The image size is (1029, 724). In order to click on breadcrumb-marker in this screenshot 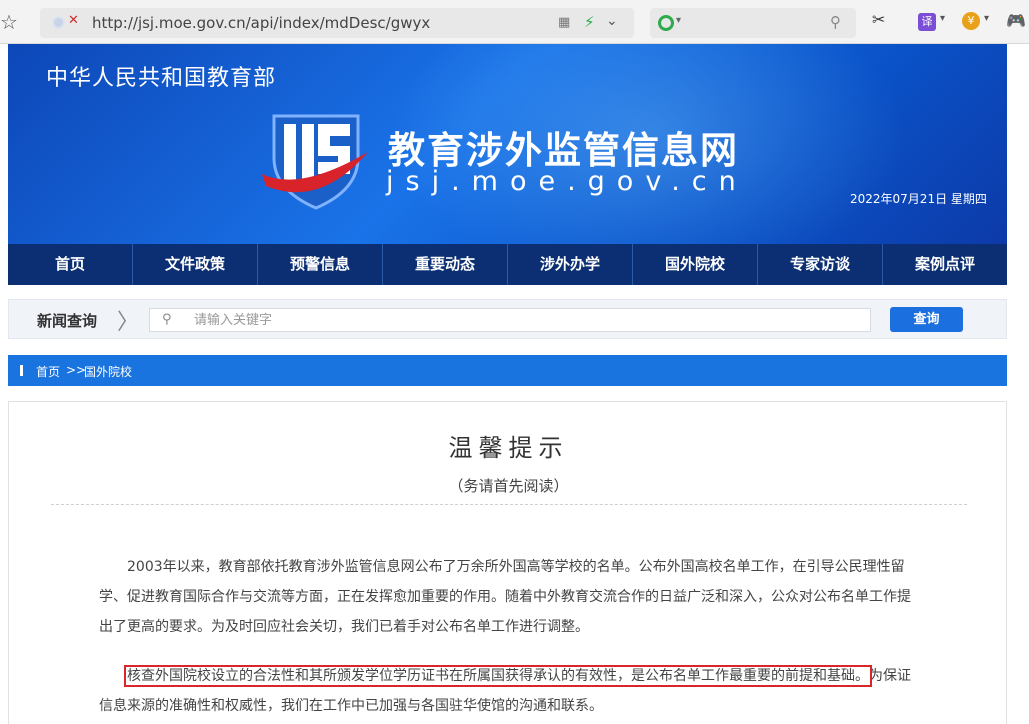, I will do `click(21, 370)`.